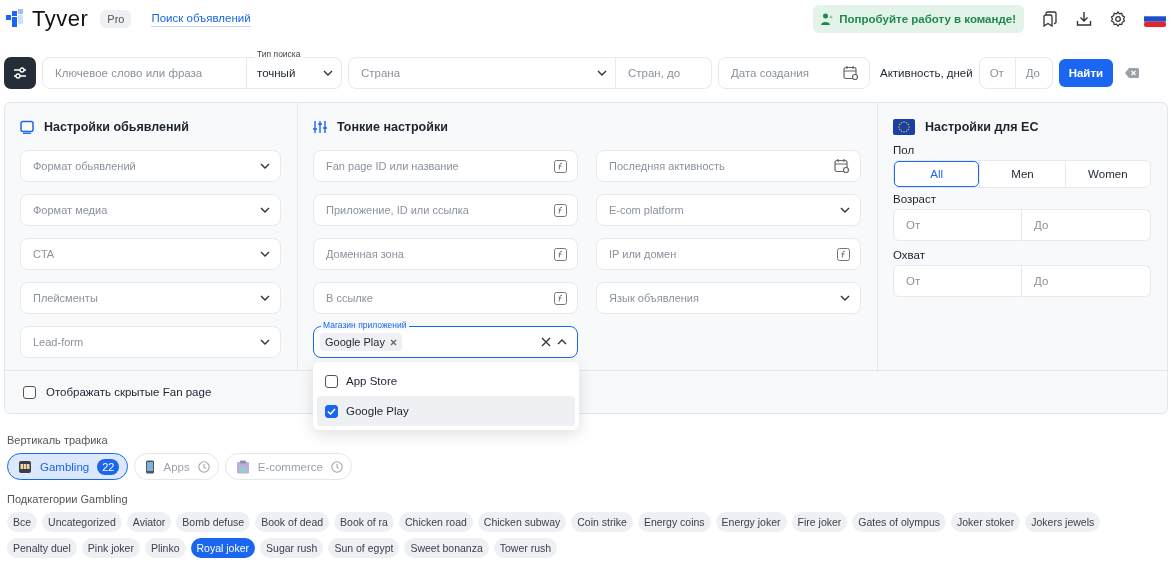  What do you see at coordinates (786, 73) in the screenshot?
I see `text-input: Дата создания` at bounding box center [786, 73].